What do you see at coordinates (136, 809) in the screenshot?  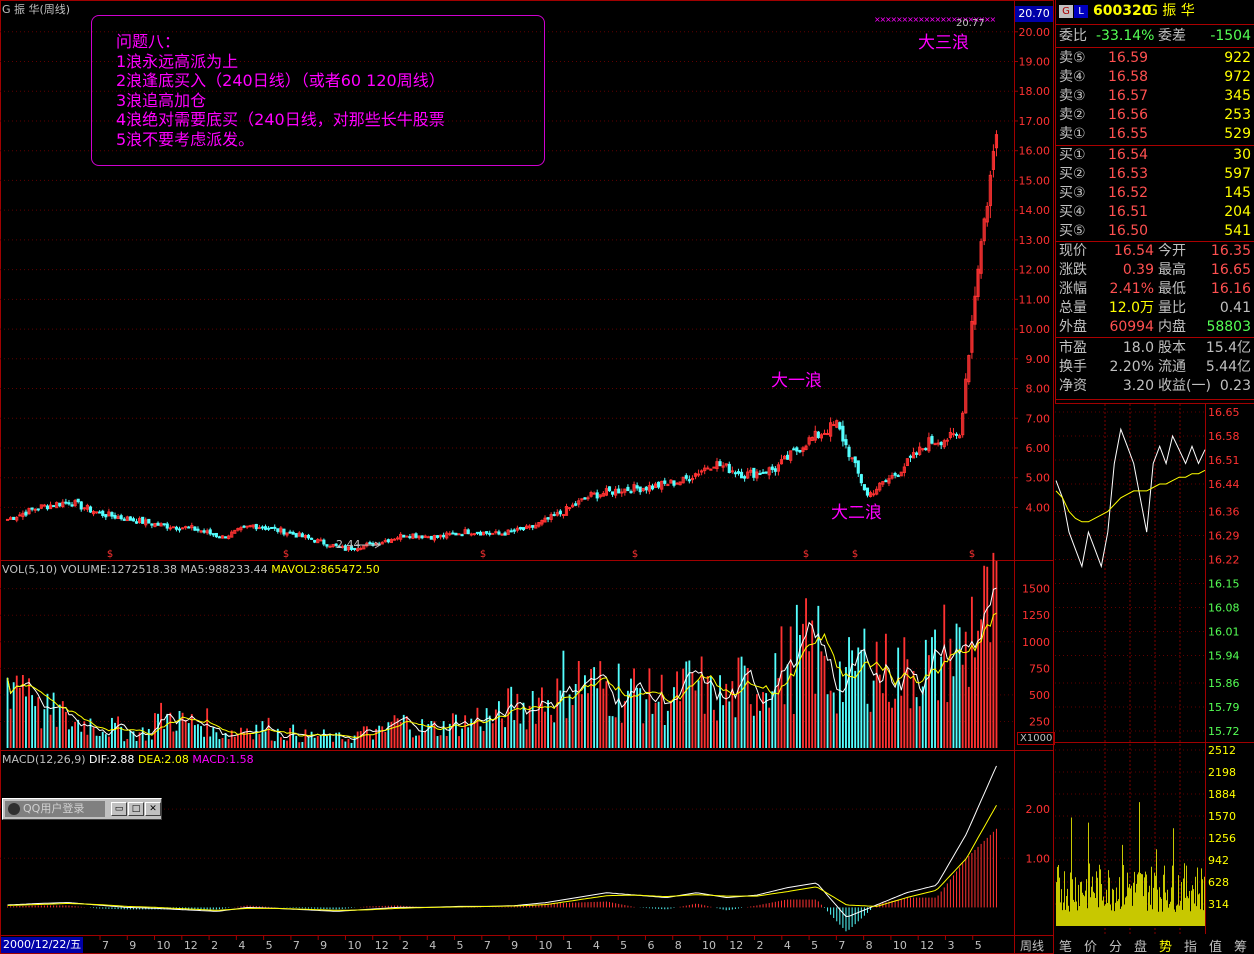 I see `maximize-button: □` at bounding box center [136, 809].